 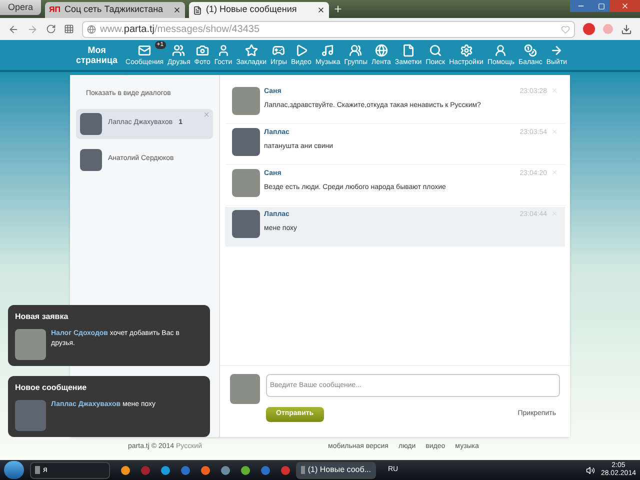 What do you see at coordinates (435, 50) in the screenshot?
I see `search-icon` at bounding box center [435, 50].